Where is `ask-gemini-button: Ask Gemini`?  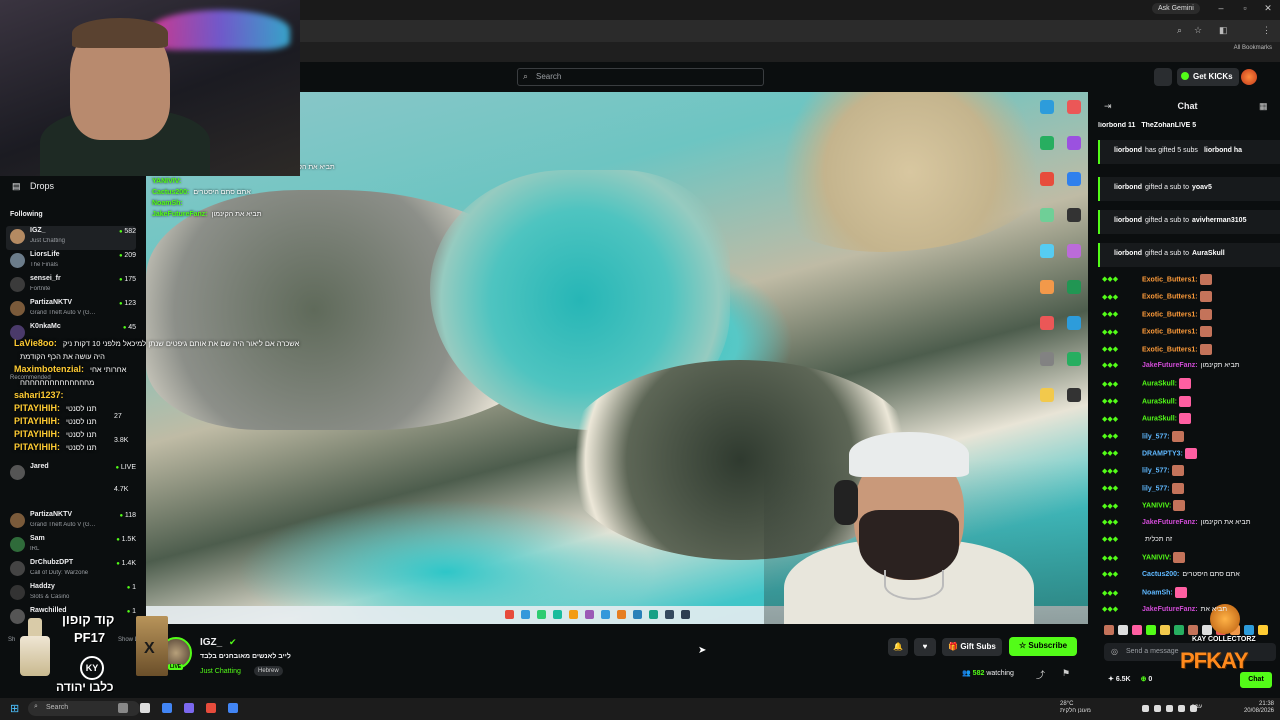 ask-gemini-button: Ask Gemini is located at coordinates (1176, 8).